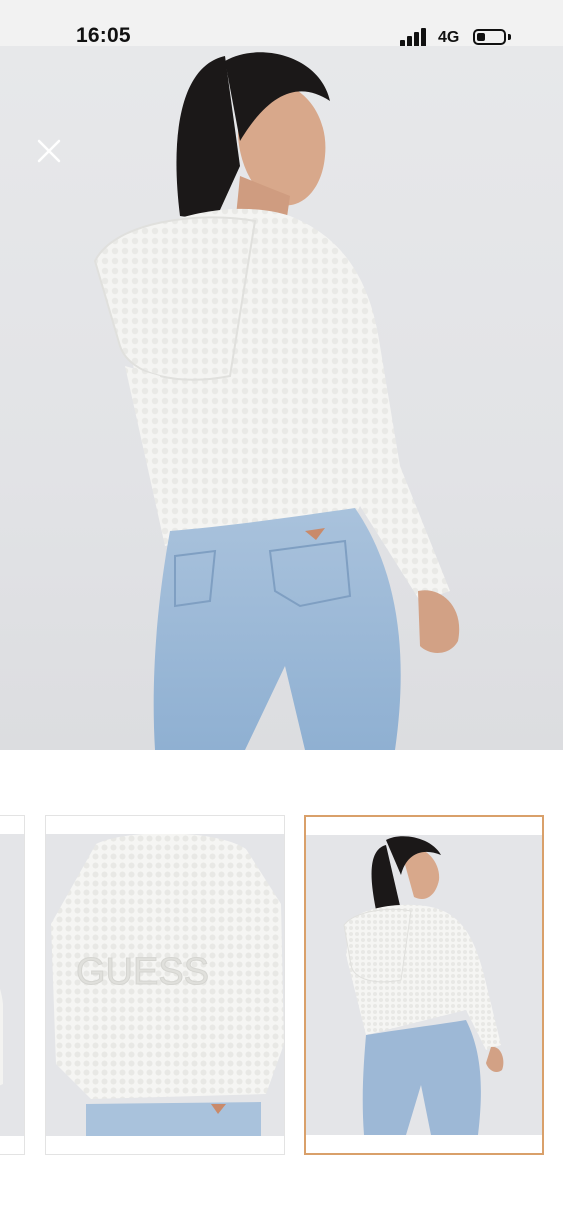 Image resolution: width=563 pixels, height=1219 pixels. Describe the element at coordinates (142, 972) in the screenshot. I see `svg-text: GUESS` at that location.